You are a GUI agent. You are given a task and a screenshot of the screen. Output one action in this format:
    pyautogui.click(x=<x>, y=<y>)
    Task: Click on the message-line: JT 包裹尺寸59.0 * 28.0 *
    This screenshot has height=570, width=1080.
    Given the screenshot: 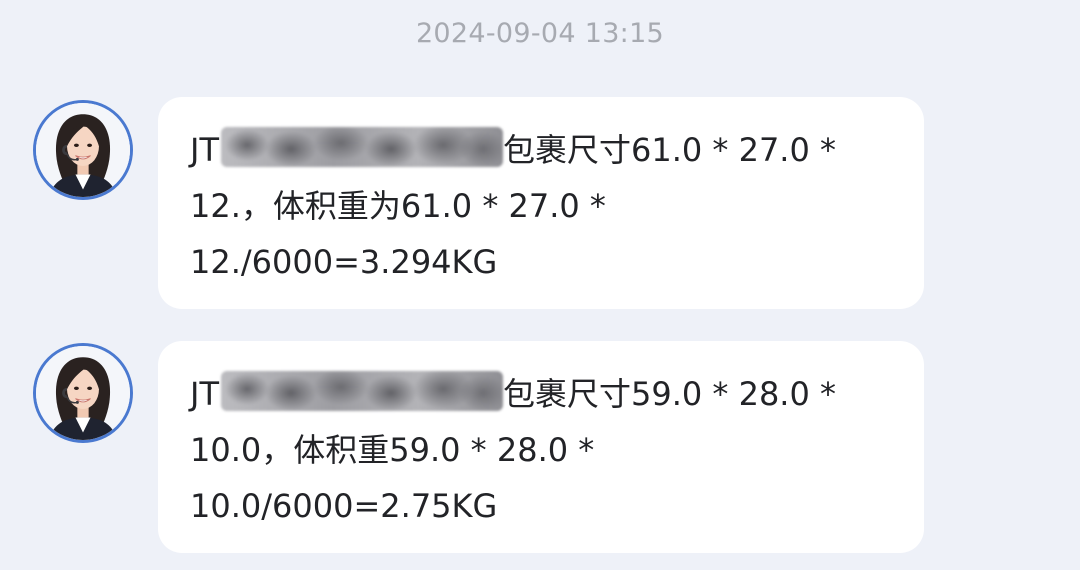 What is the action you would take?
    pyautogui.click(x=542, y=394)
    